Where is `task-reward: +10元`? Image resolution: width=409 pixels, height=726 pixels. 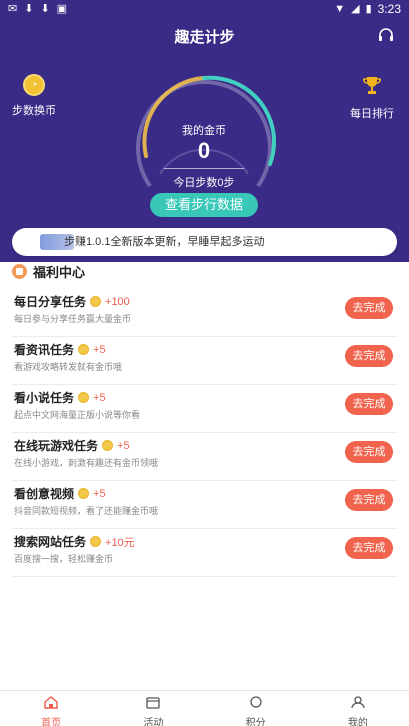
task-reward: +10元 is located at coordinates (120, 542).